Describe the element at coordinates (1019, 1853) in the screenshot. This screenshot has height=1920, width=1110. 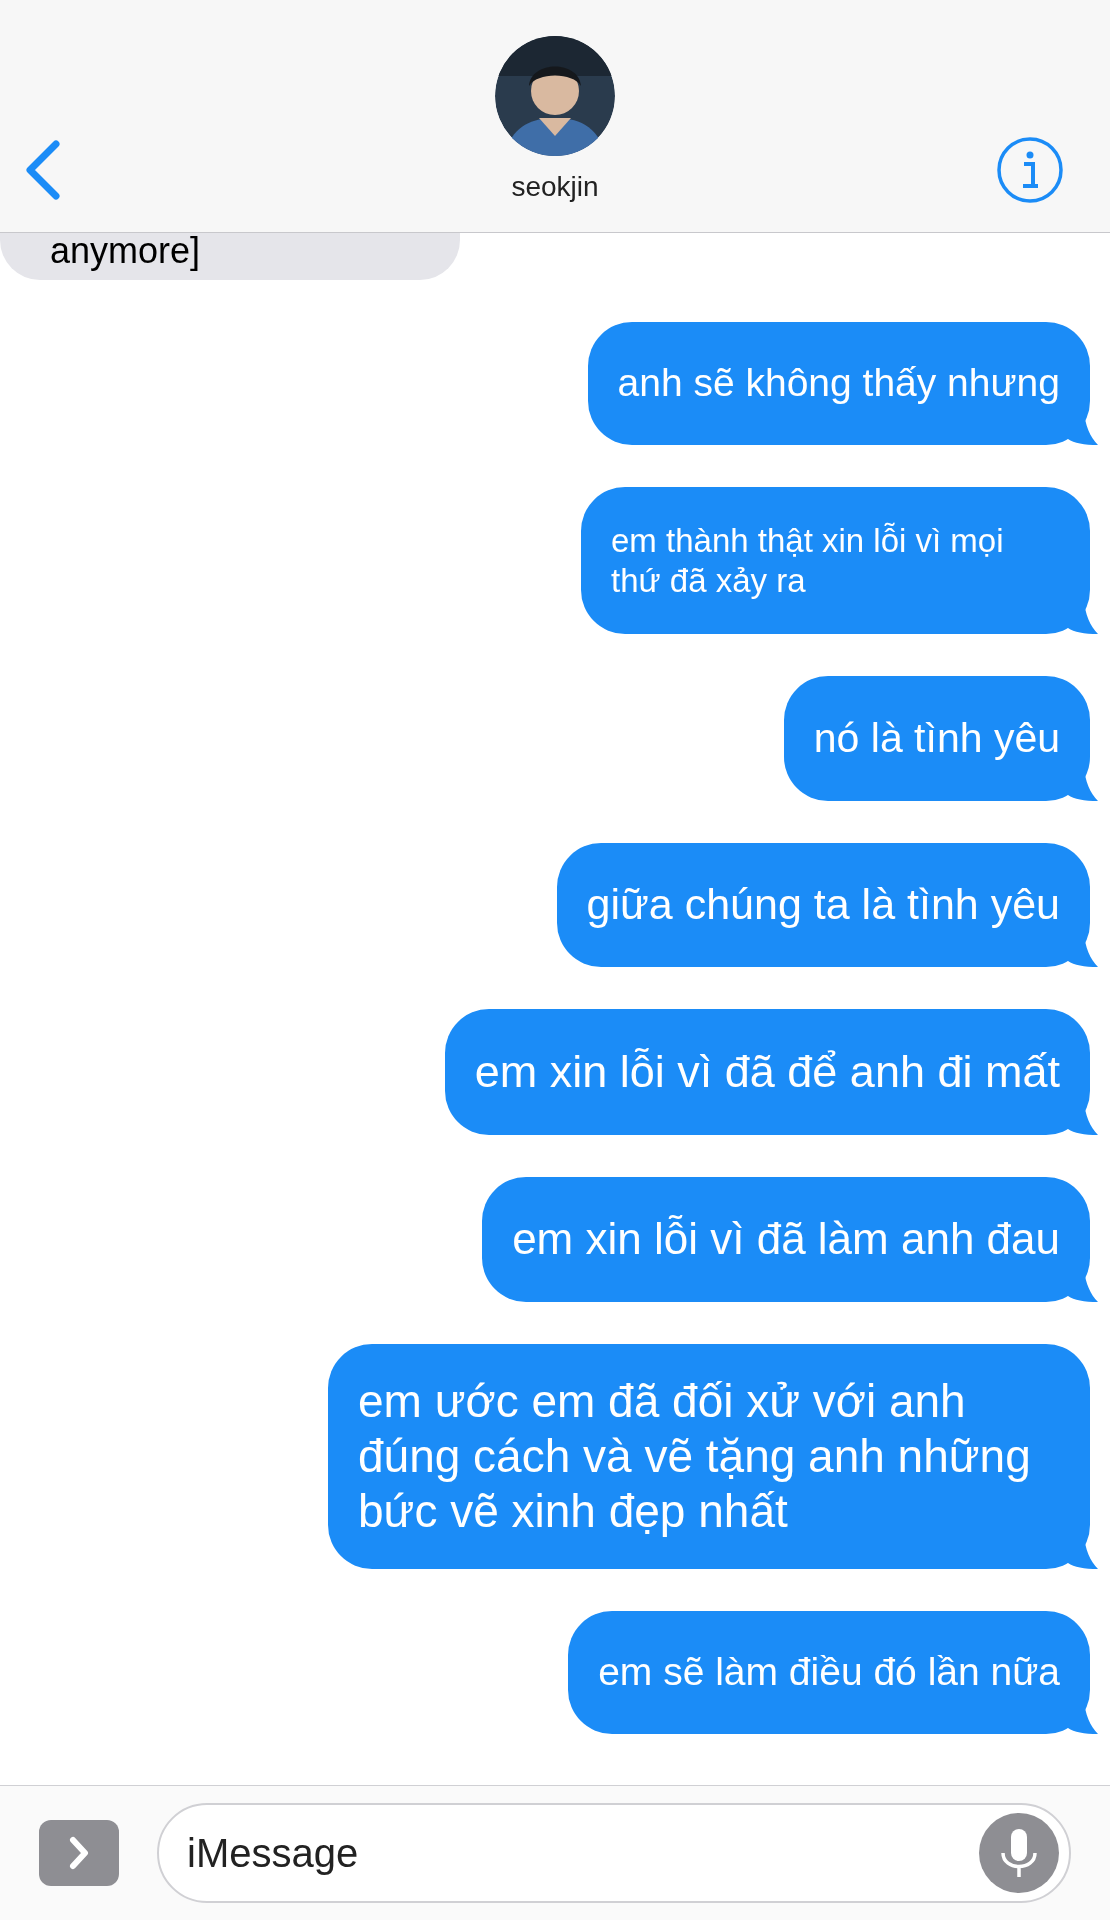
I see `microphone-icon` at that location.